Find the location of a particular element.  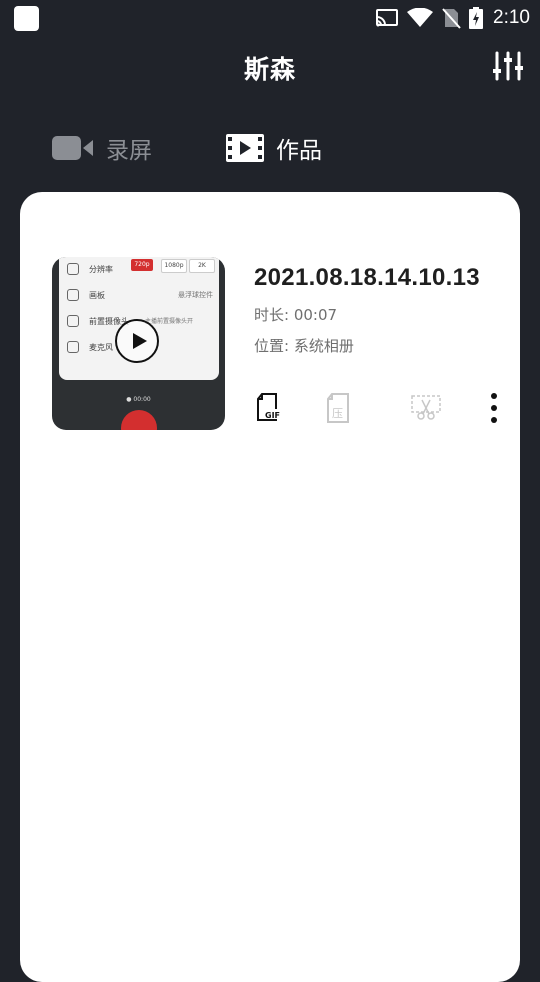

app-bar: 斯森 is located at coordinates (270, 68).